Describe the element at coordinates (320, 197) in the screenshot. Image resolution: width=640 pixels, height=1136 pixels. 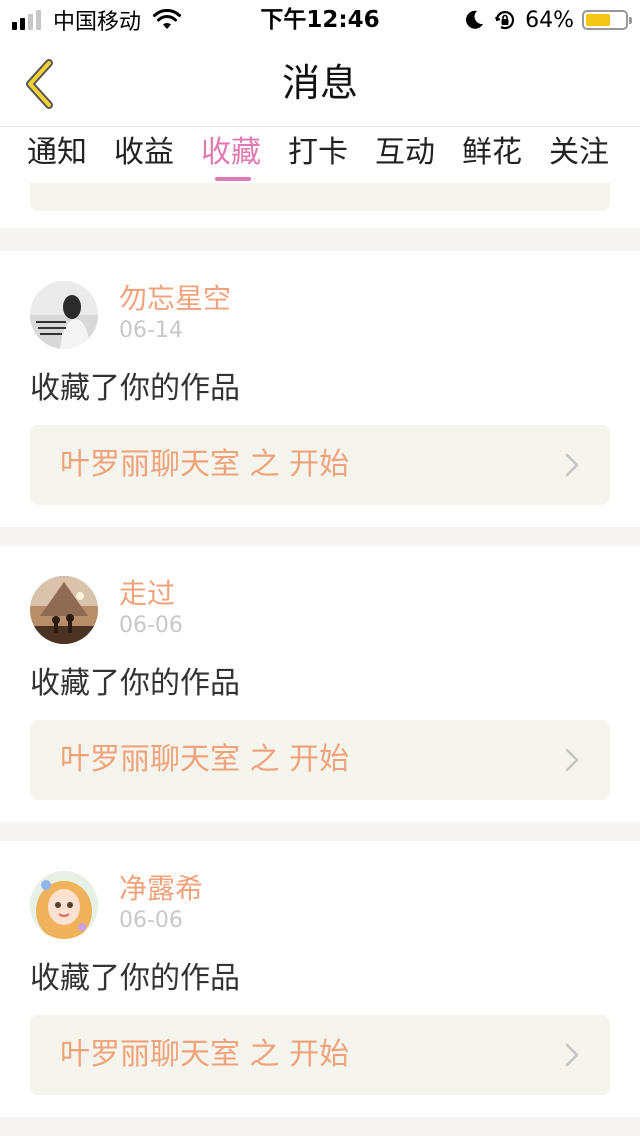
I see `work-link-partial` at that location.